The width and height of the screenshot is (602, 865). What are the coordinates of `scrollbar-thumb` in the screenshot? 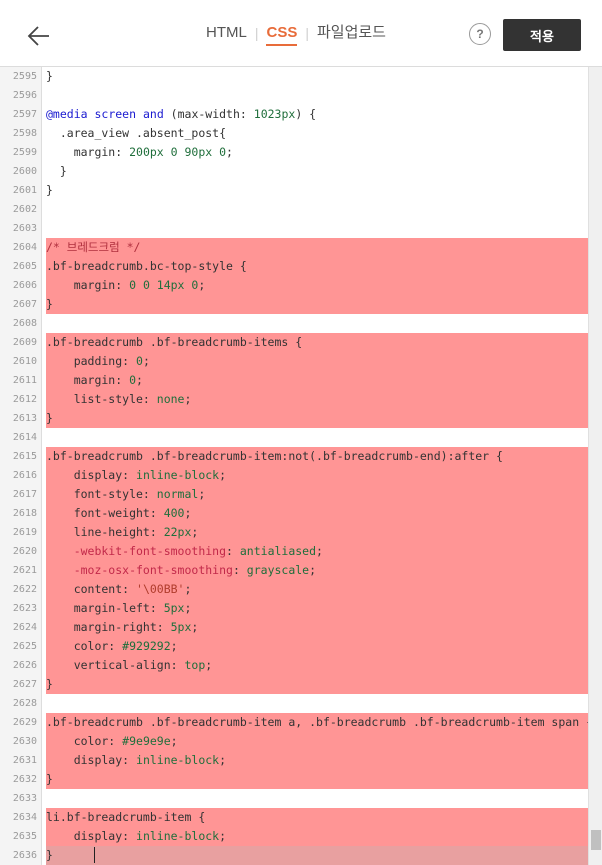 It's located at (596, 840).